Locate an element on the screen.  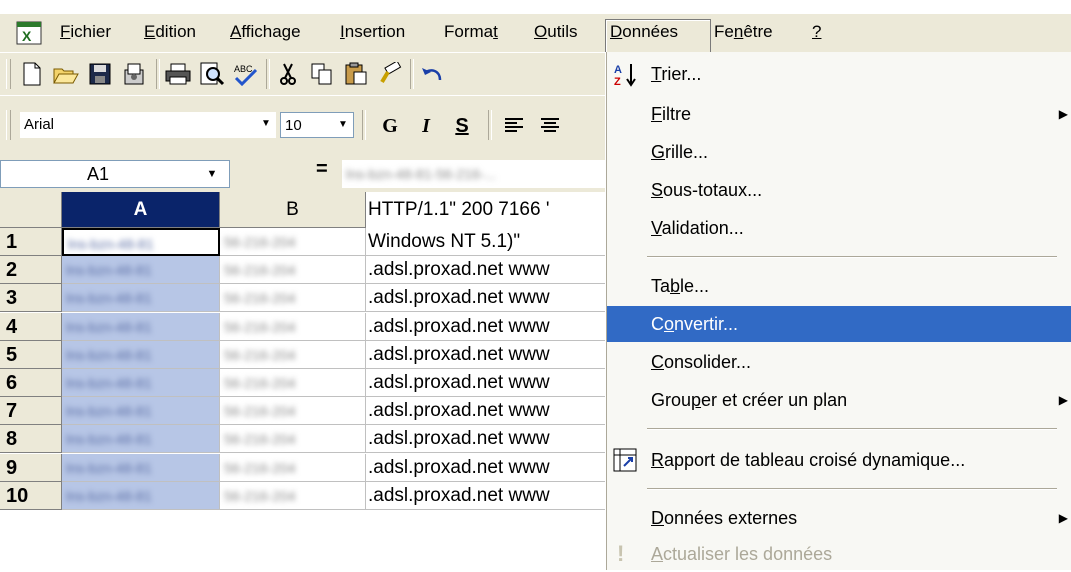
italic-button: I is located at coordinates (426, 126).